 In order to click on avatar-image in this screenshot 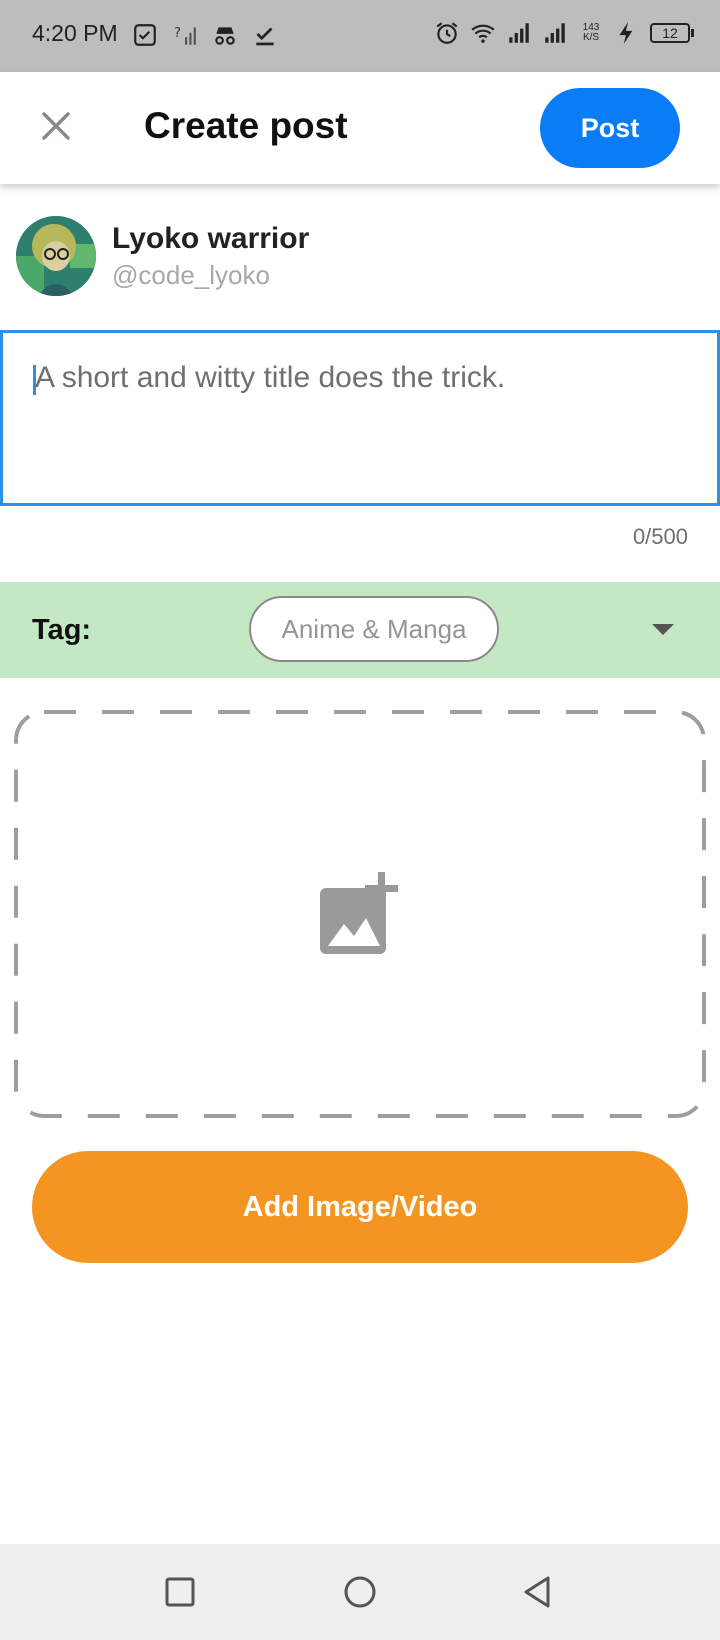, I will do `click(56, 256)`.